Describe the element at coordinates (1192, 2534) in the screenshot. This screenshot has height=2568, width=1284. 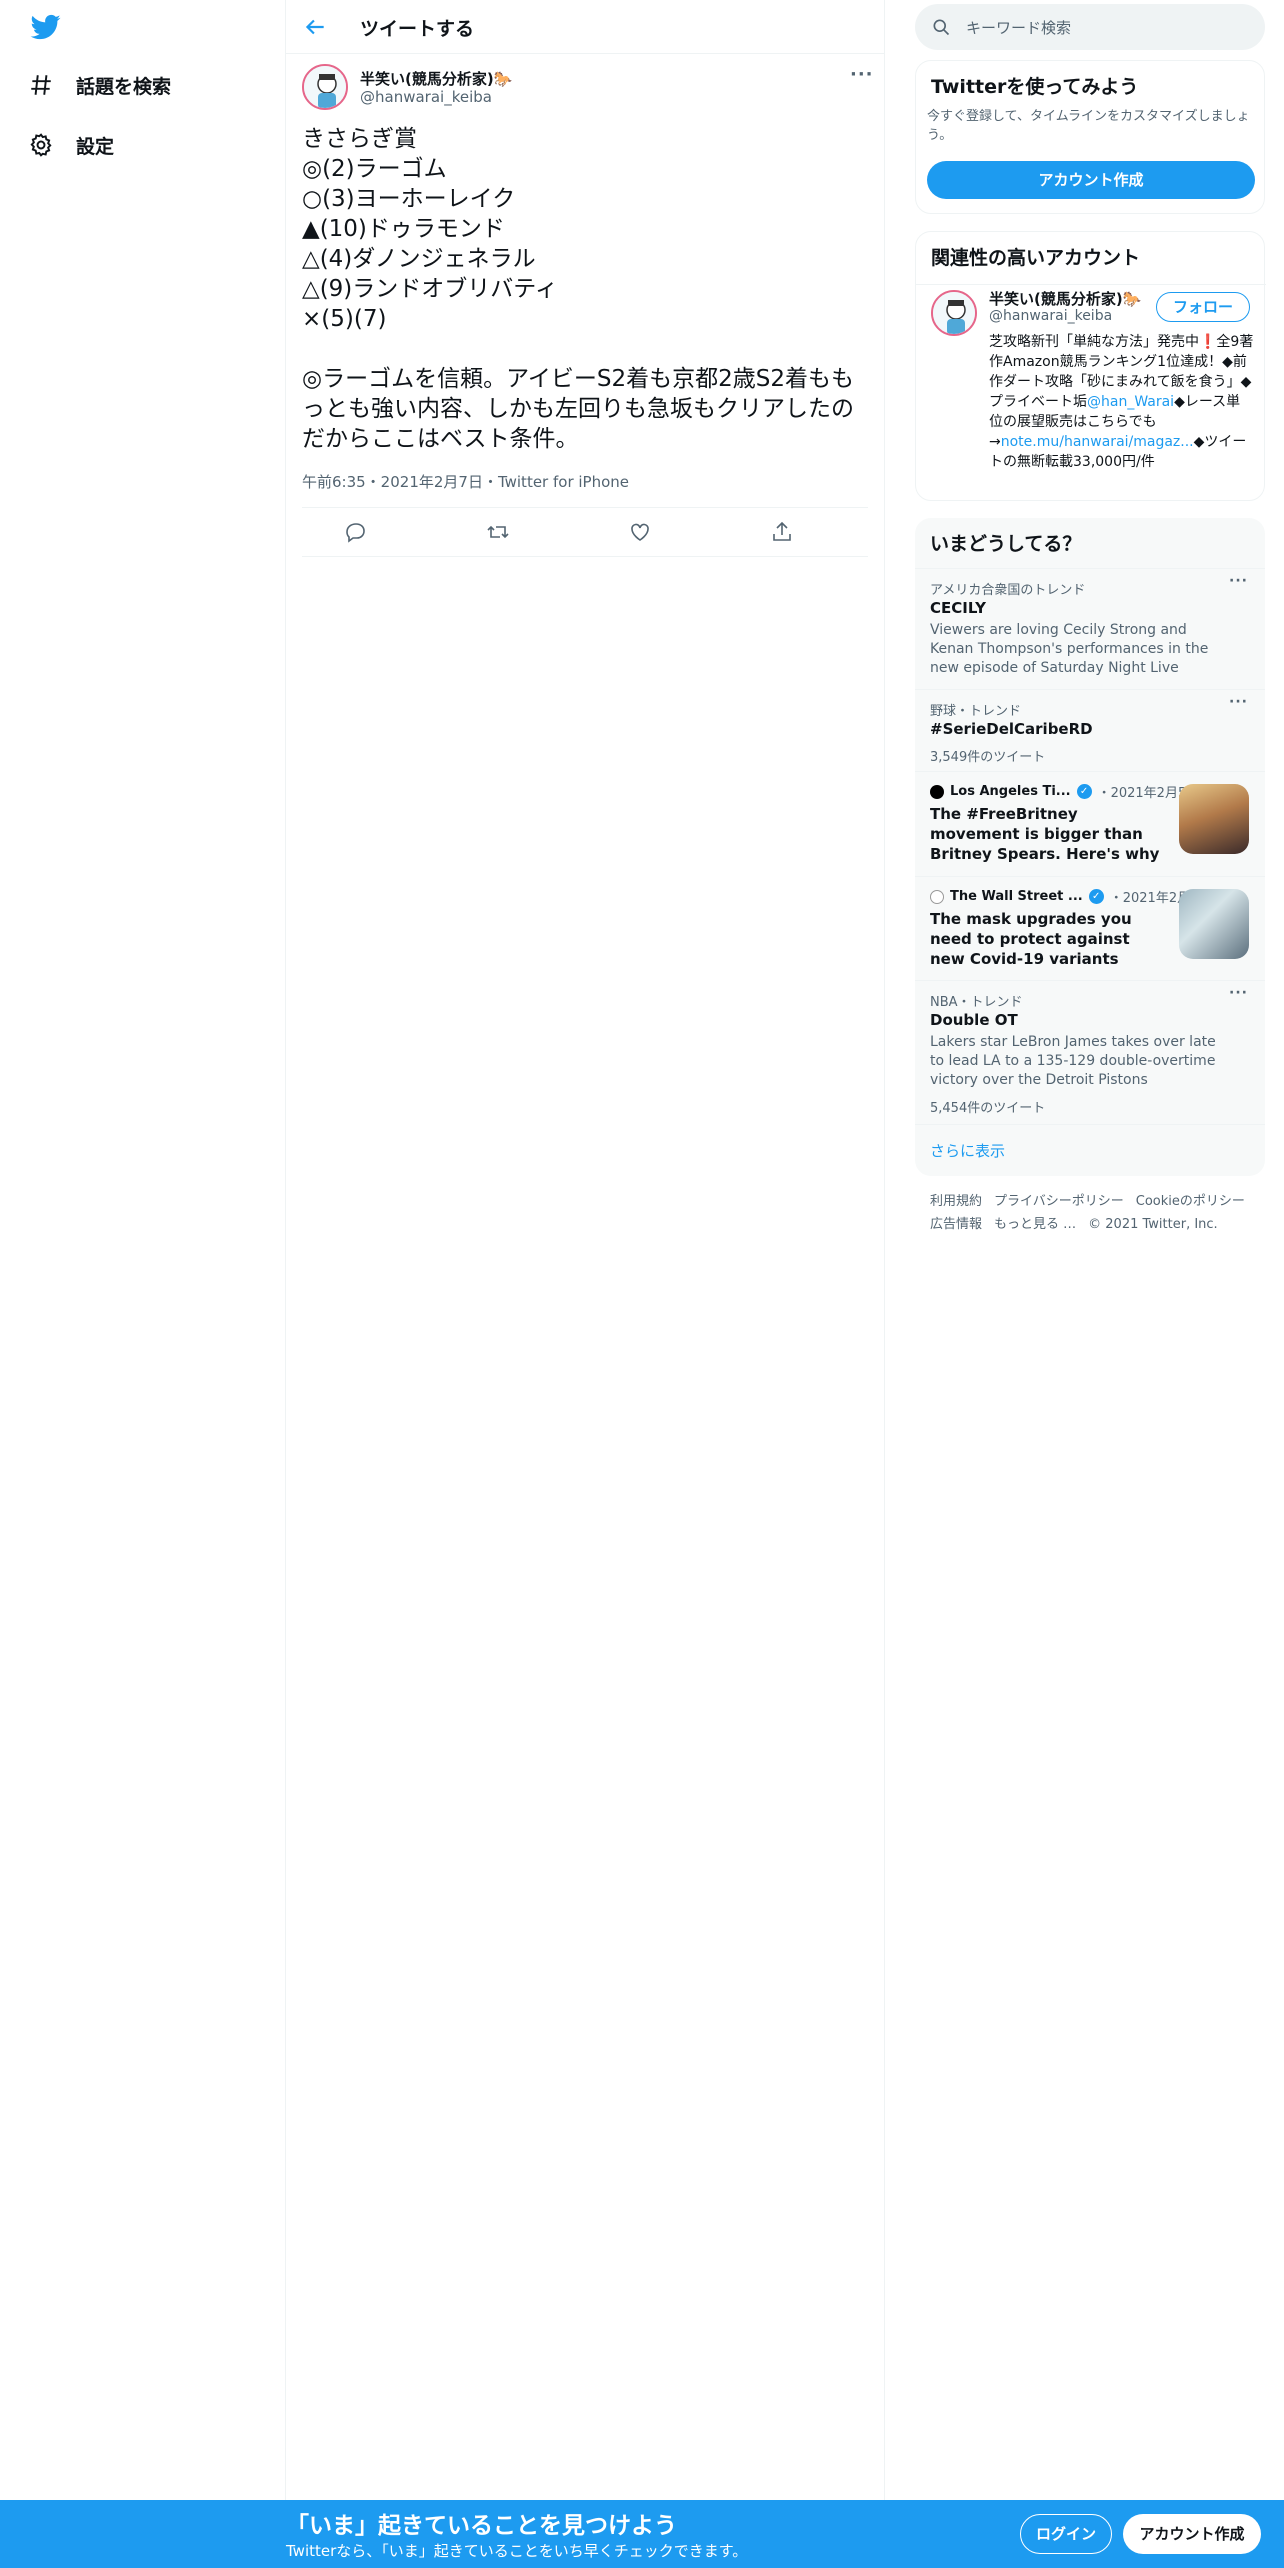
I see `signup-button: アカウント作成` at that location.